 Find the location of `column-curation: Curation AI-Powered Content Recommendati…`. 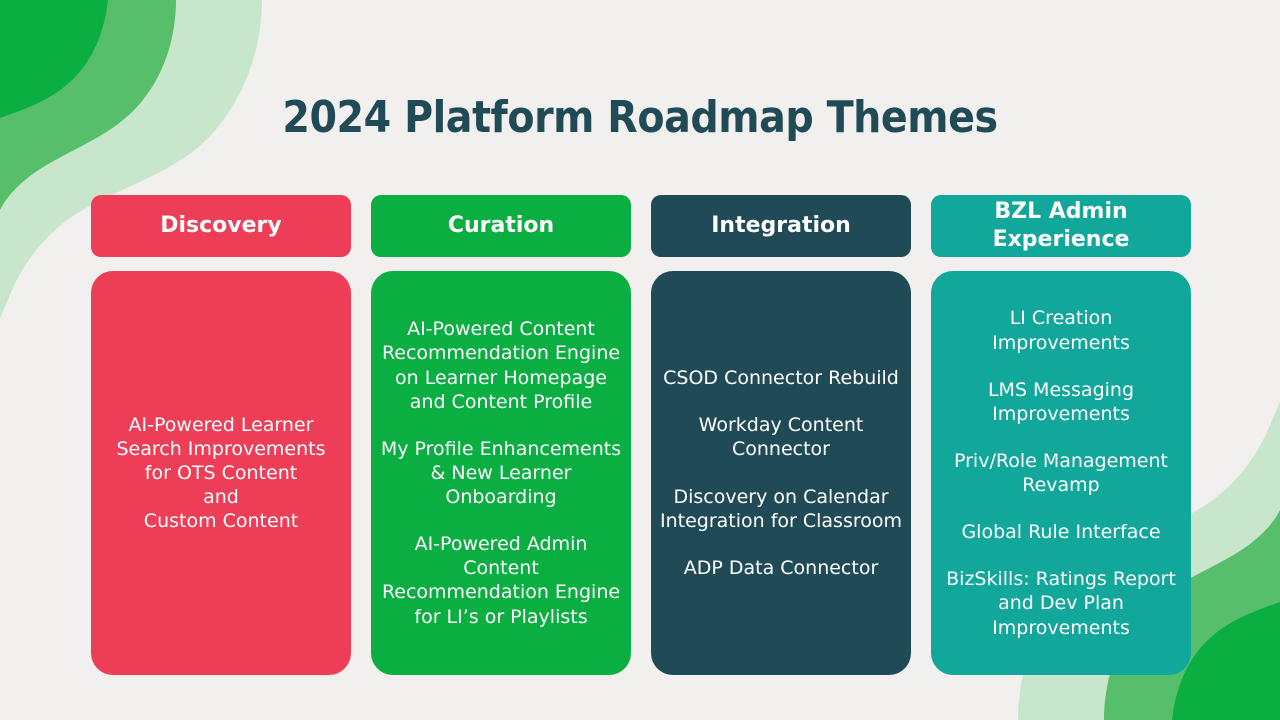

column-curation: Curation AI-Powered Content Recommendati… is located at coordinates (501, 435).